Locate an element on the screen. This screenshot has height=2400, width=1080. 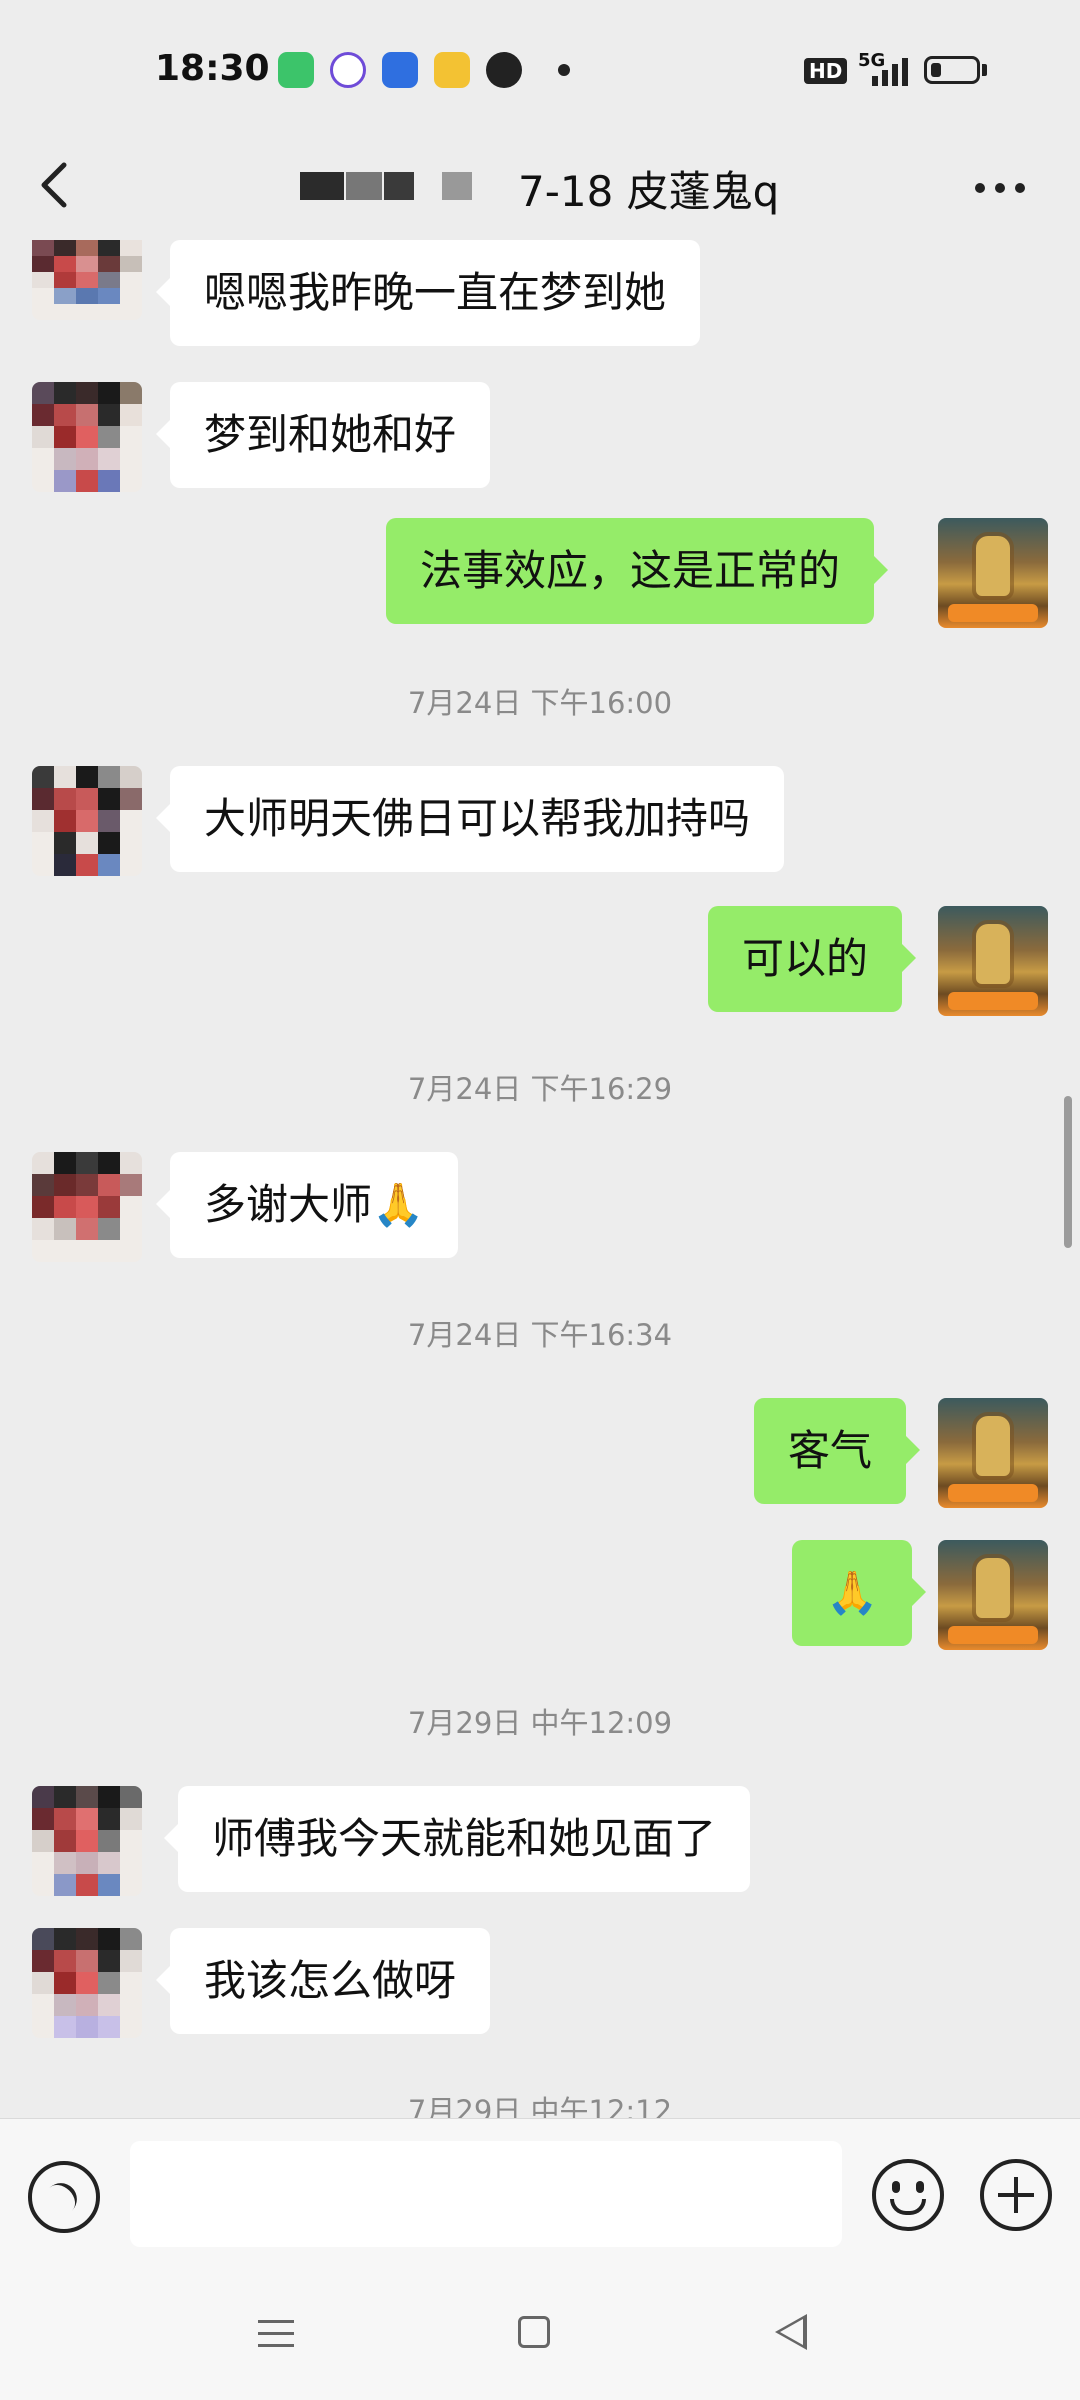
timestamp: 7月29日 中午12:09 is located at coordinates (540, 1723).